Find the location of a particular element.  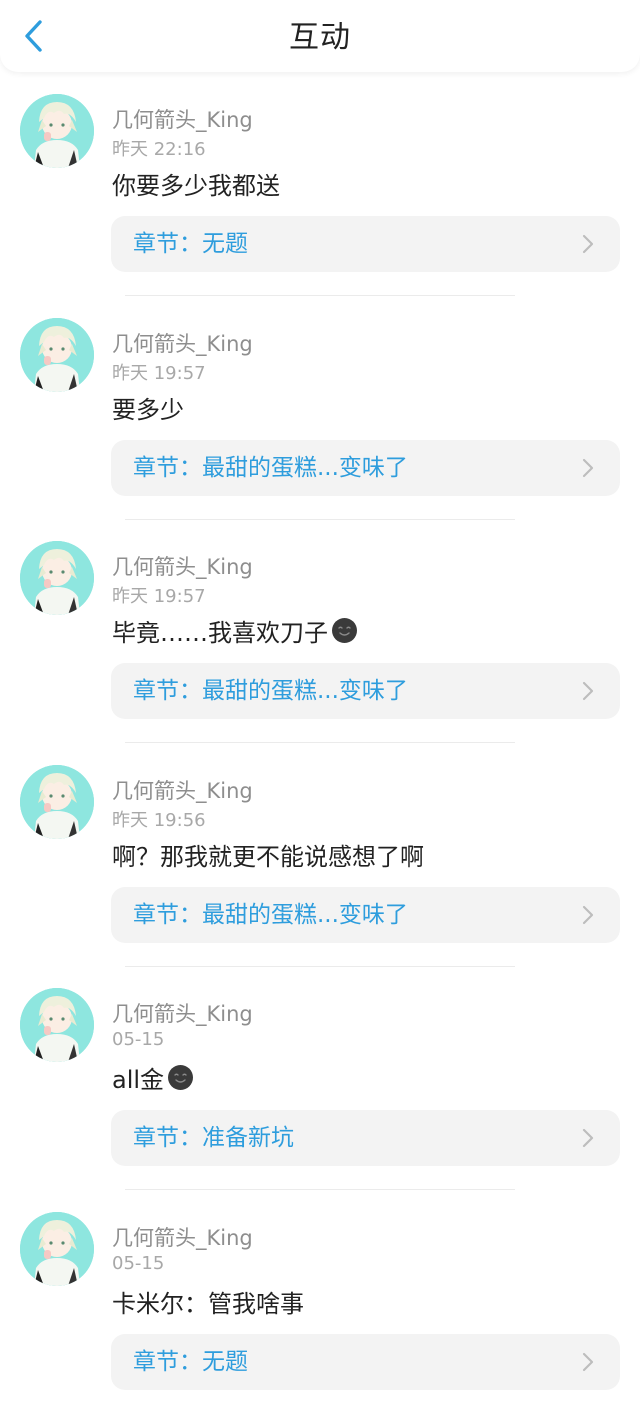

header-bar: 互动 is located at coordinates (320, 36).